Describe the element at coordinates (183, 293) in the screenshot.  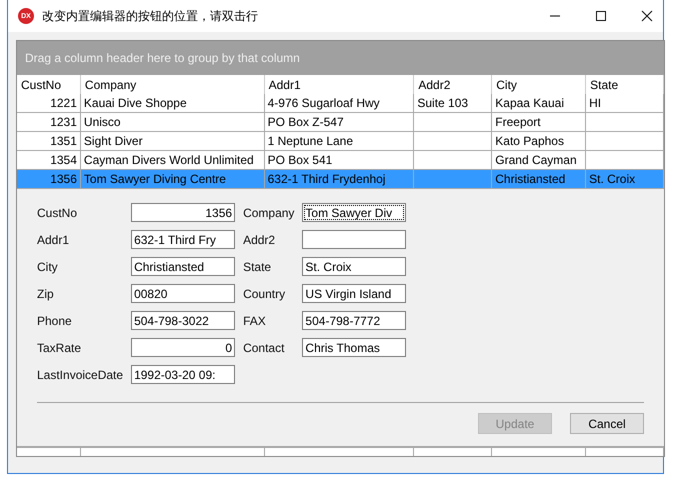
I see `input-field: 00820` at that location.